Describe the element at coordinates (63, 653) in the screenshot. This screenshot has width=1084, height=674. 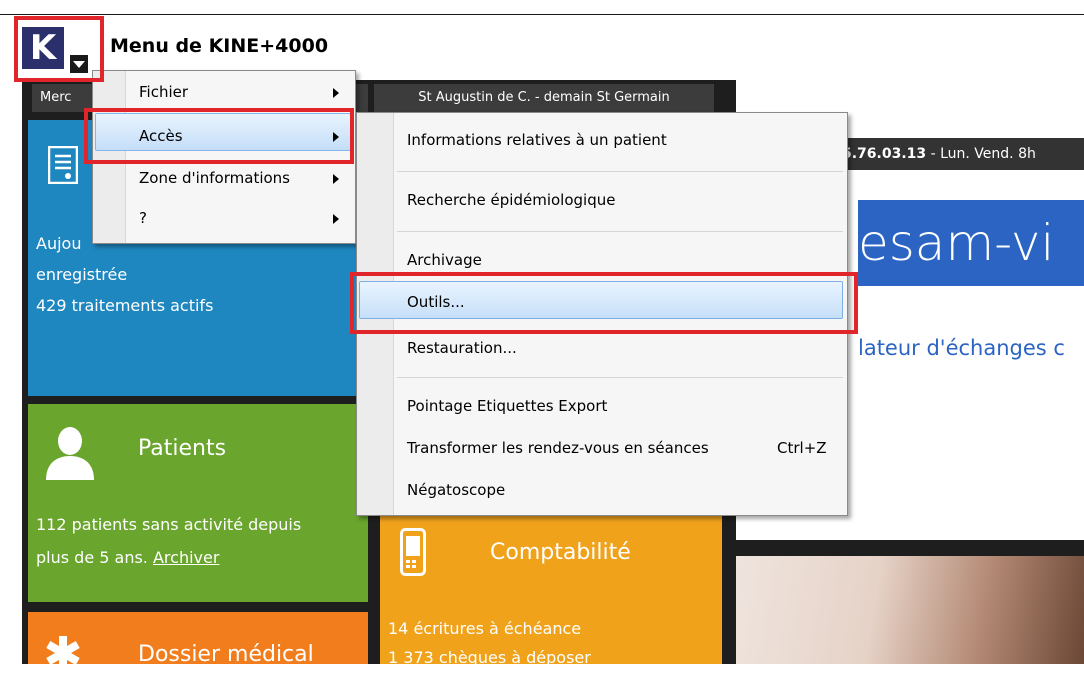
I see `medical-star-icon` at that location.